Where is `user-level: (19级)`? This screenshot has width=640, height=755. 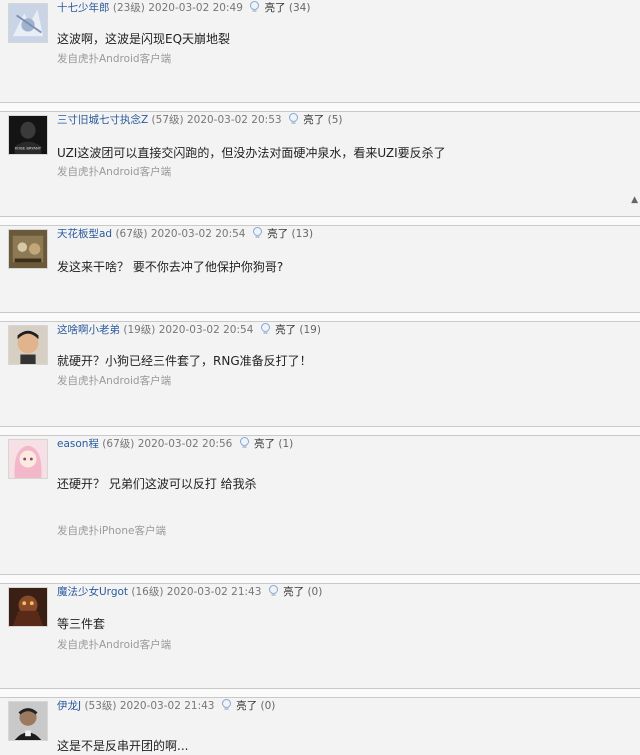
user-level: (19级) is located at coordinates (139, 330).